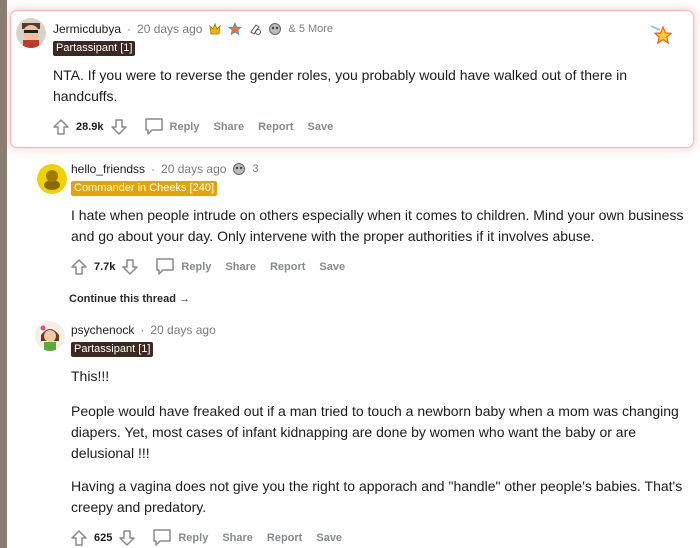  I want to click on award-count: 3, so click(255, 169).